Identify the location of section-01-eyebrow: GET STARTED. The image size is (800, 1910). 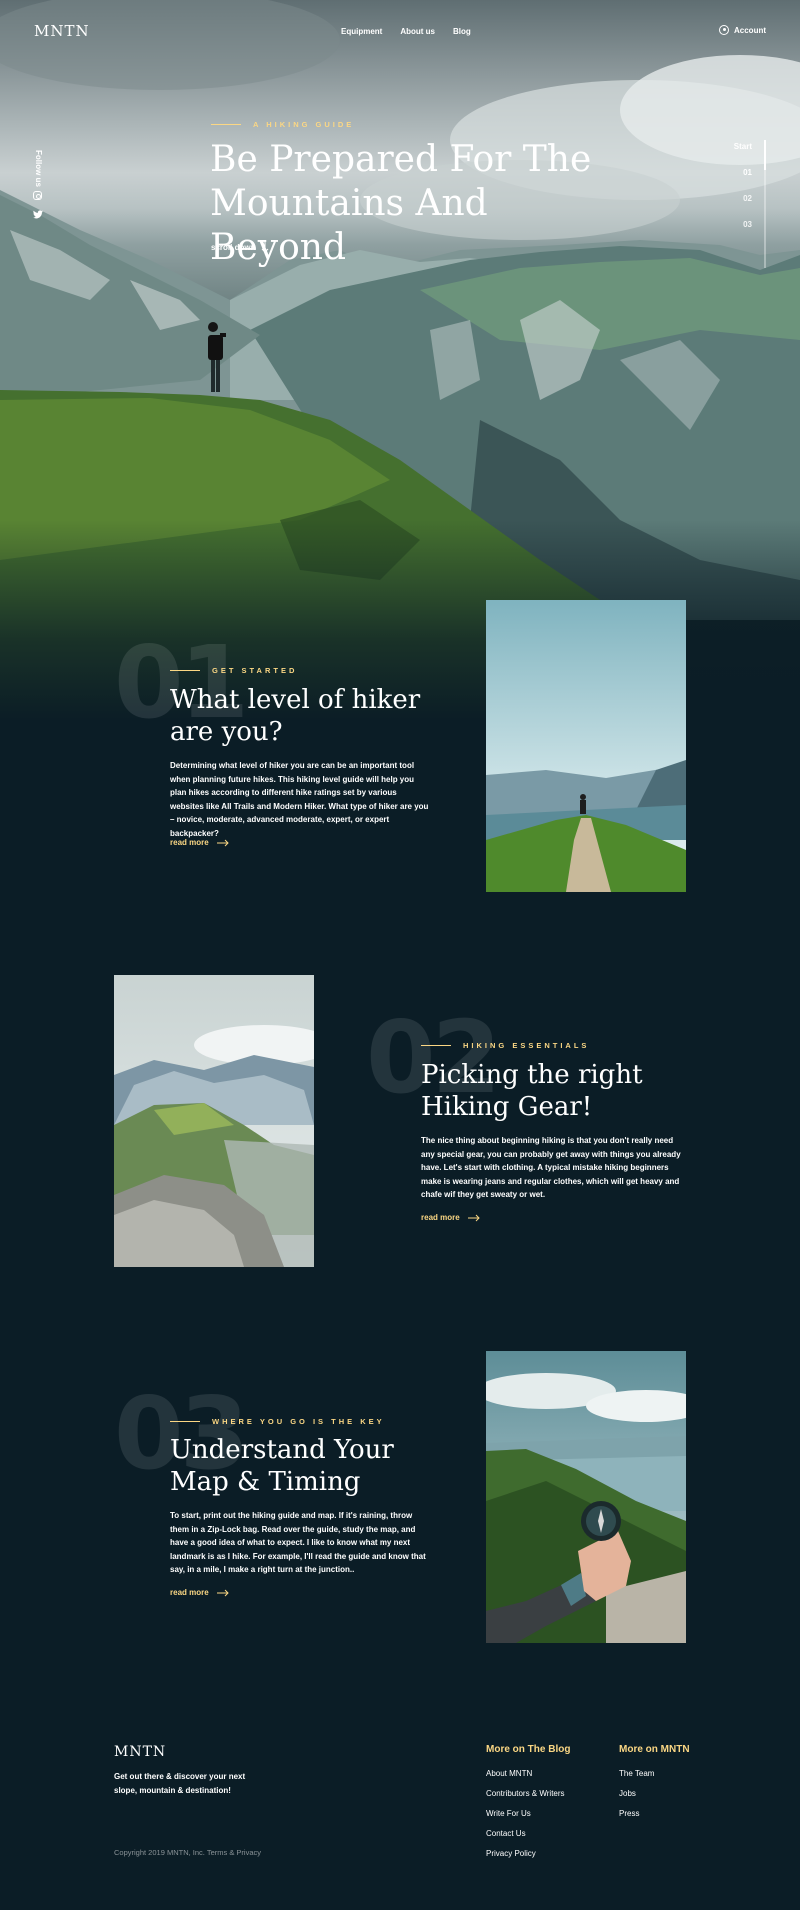
(233, 670).